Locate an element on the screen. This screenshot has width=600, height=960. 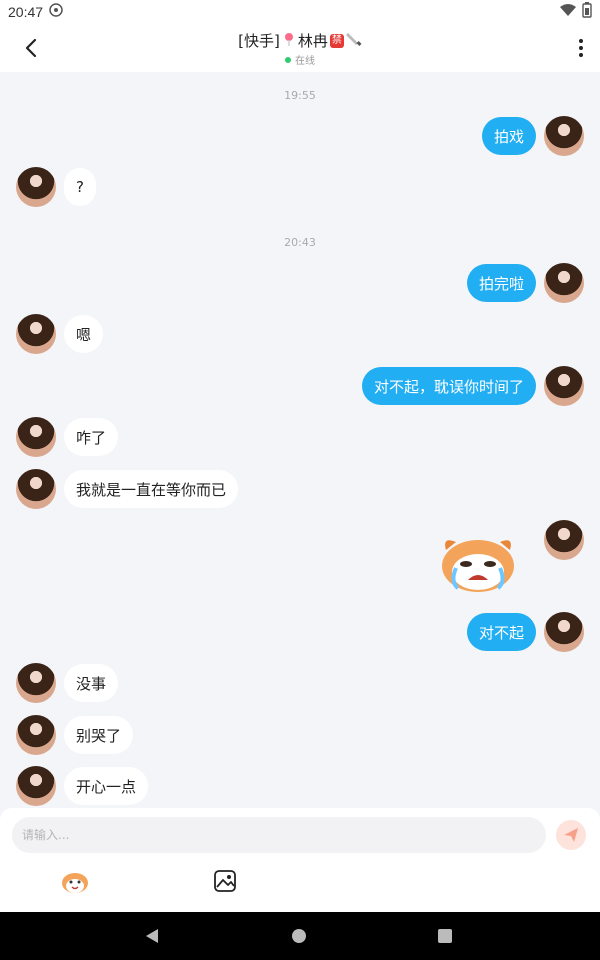
message-row-incoming: 咋了 is located at coordinates (67, 437).